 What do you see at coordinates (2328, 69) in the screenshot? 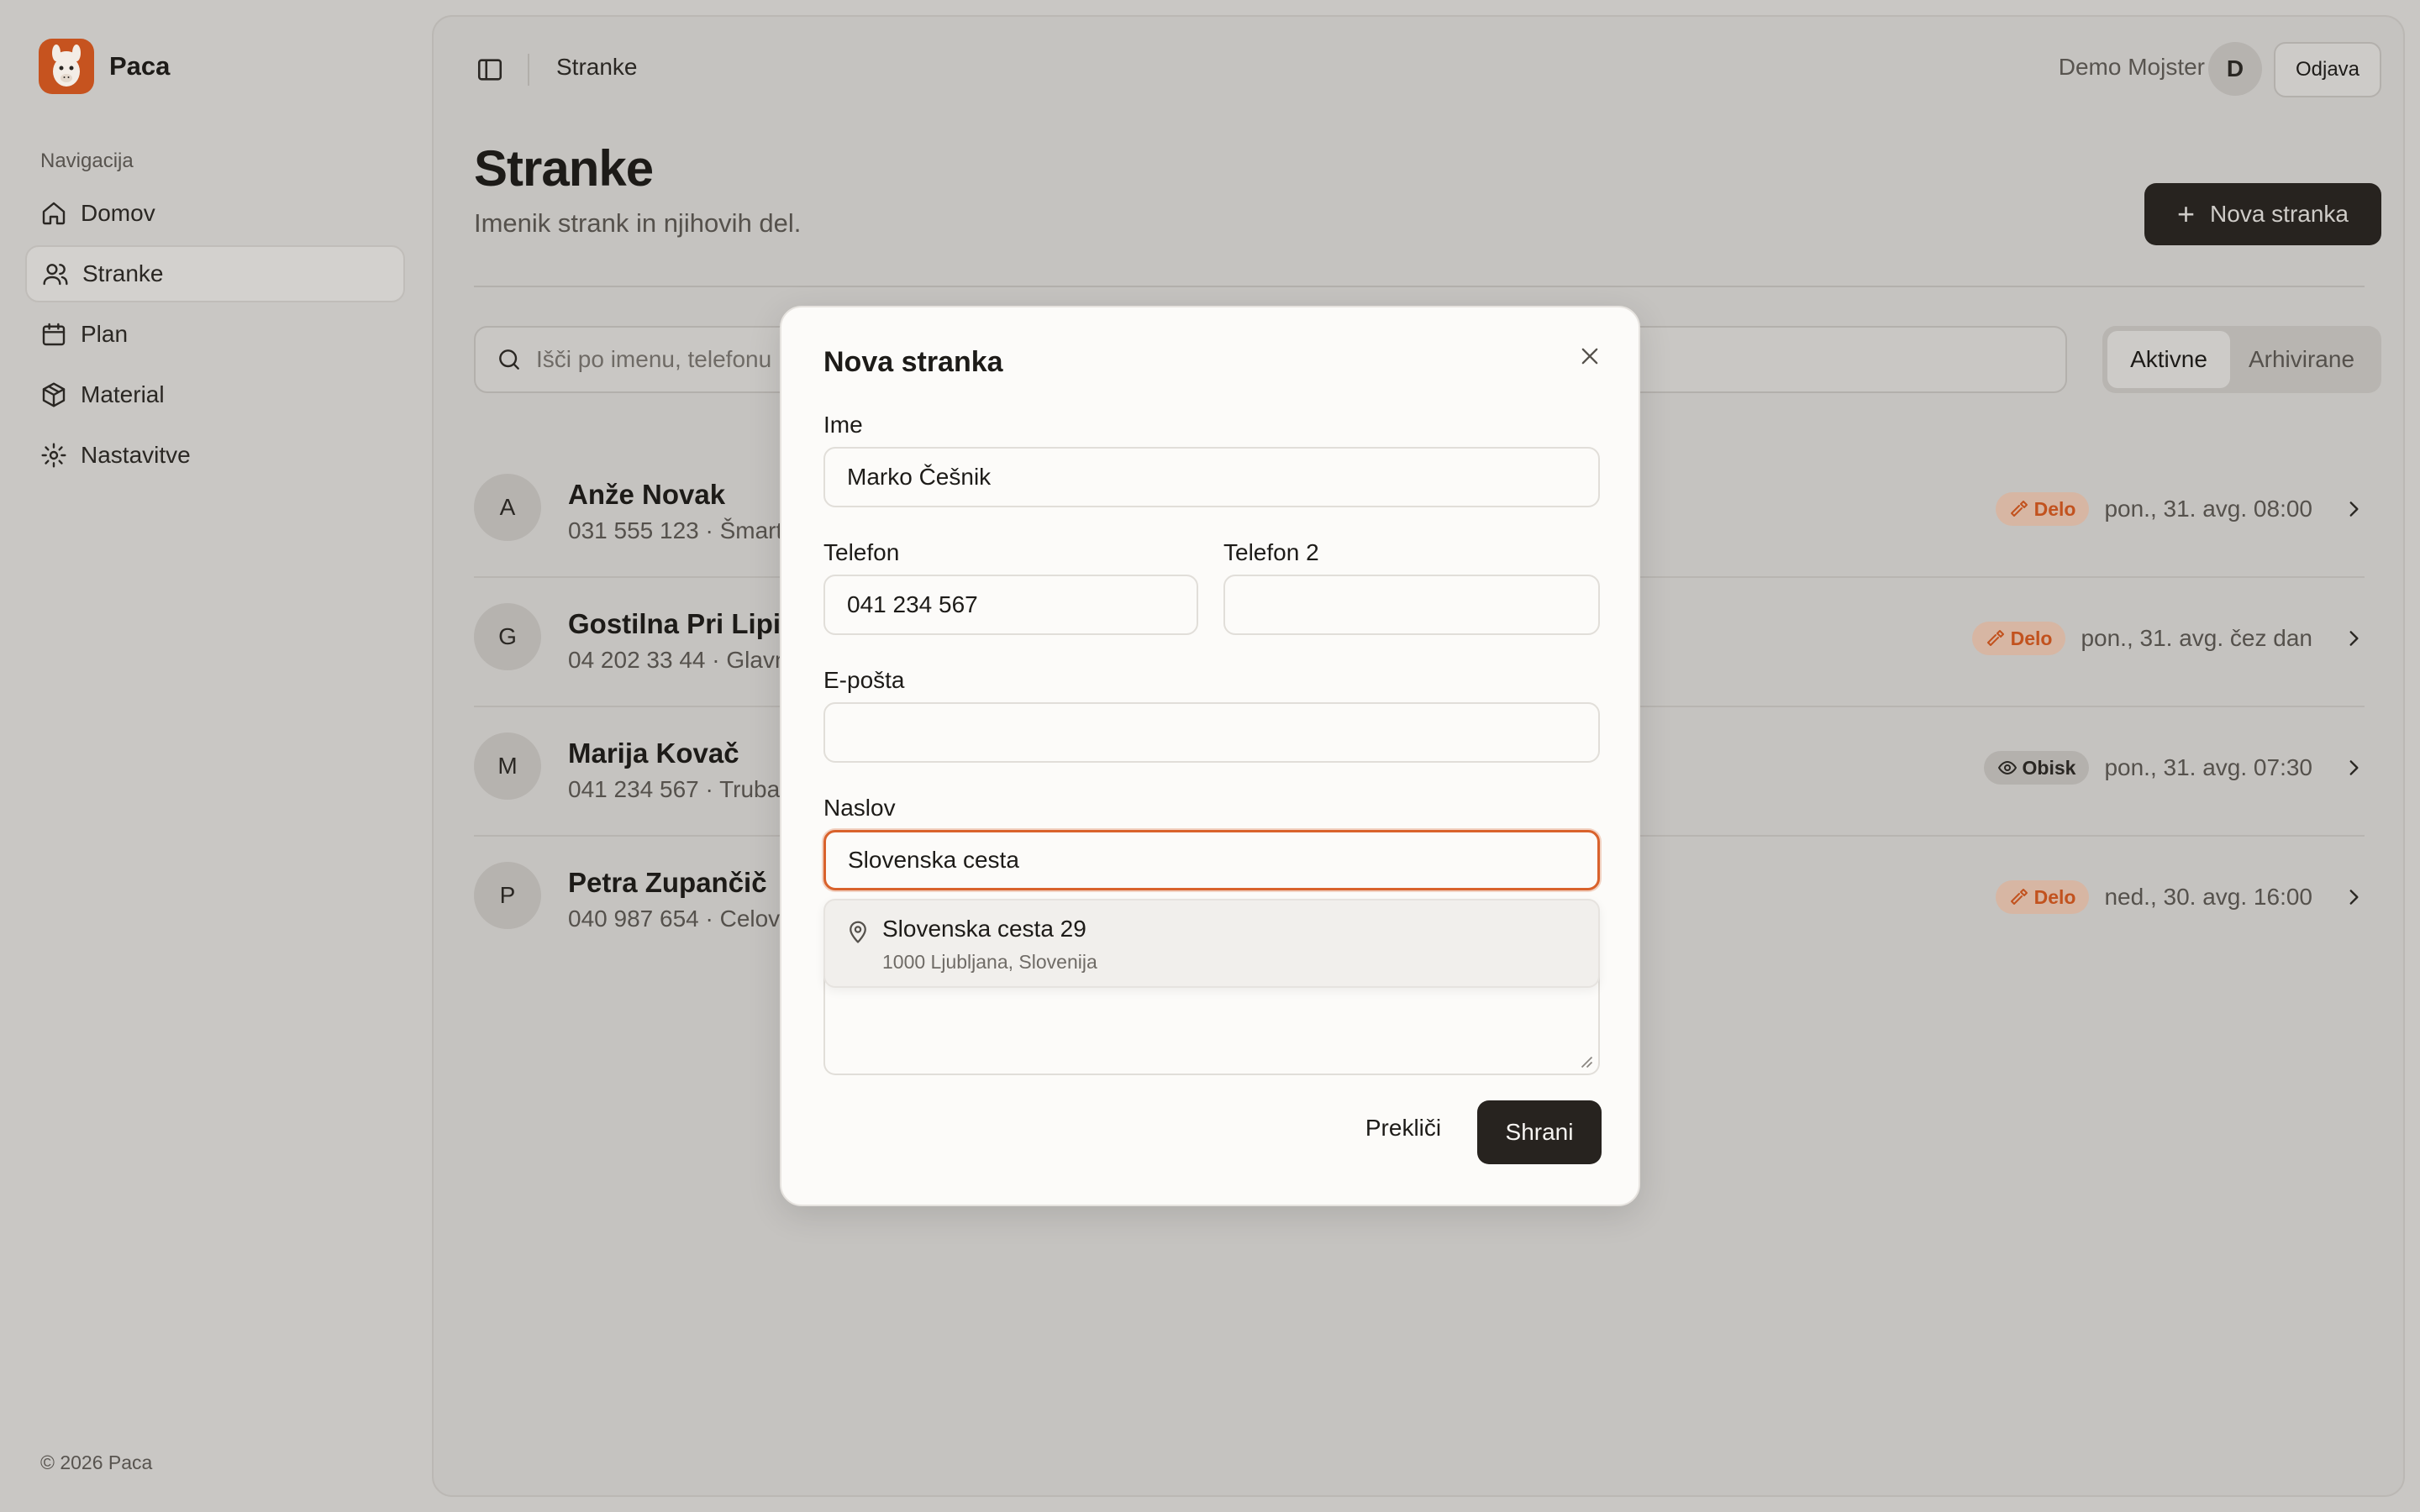
I see `logout-button: Odjava` at bounding box center [2328, 69].